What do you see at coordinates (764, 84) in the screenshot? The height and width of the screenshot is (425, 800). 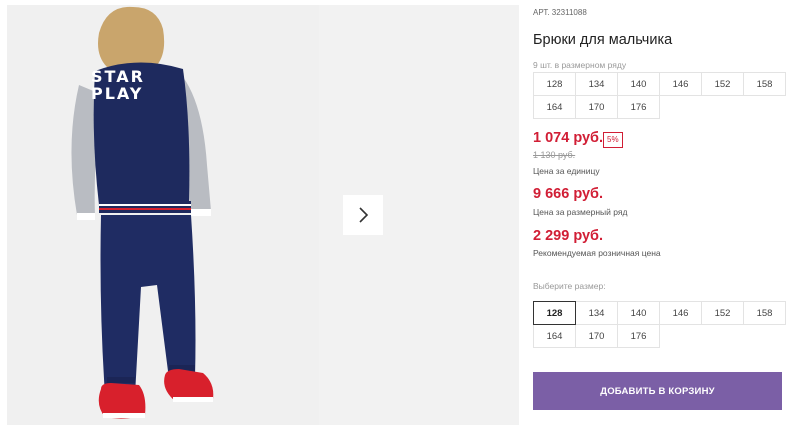 I see `size-row-cell: 158` at bounding box center [764, 84].